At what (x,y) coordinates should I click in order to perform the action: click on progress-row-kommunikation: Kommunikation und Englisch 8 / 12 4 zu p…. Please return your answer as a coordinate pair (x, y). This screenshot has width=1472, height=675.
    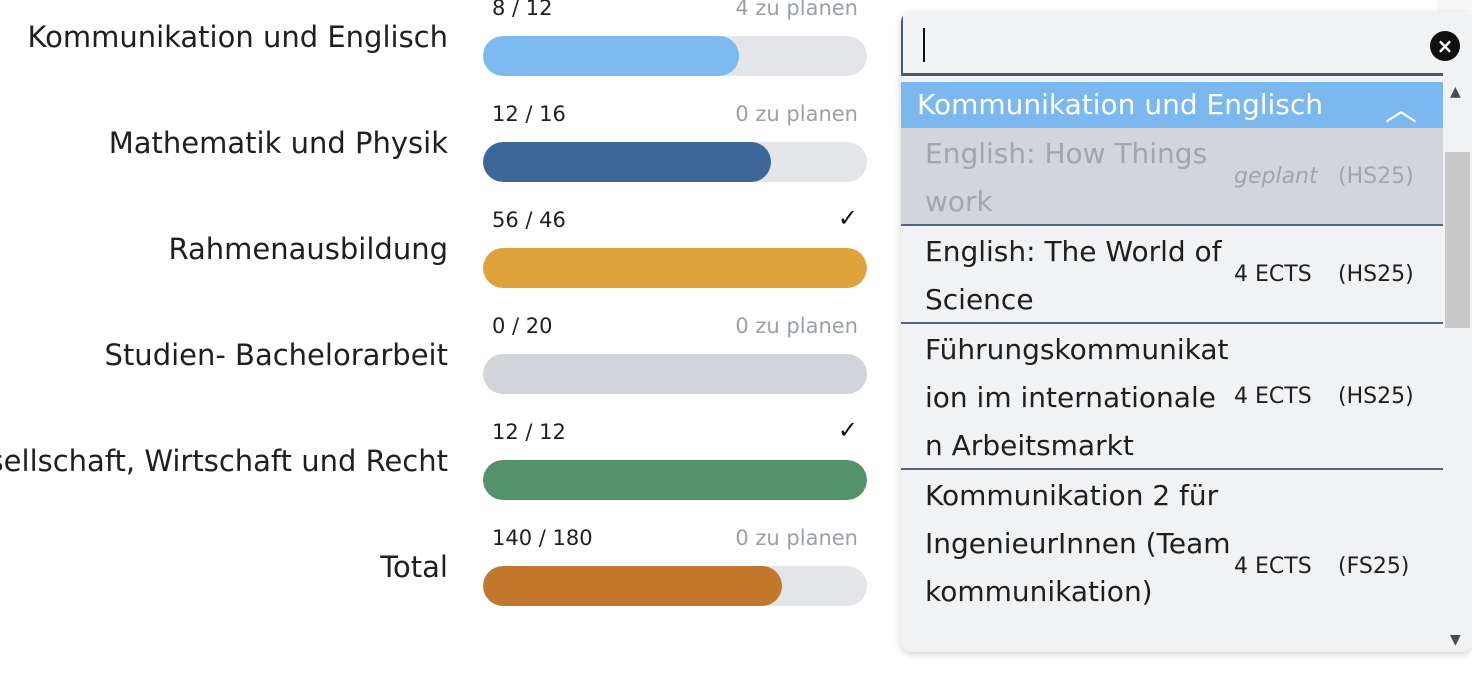
    Looking at the image, I should click on (440, 50).